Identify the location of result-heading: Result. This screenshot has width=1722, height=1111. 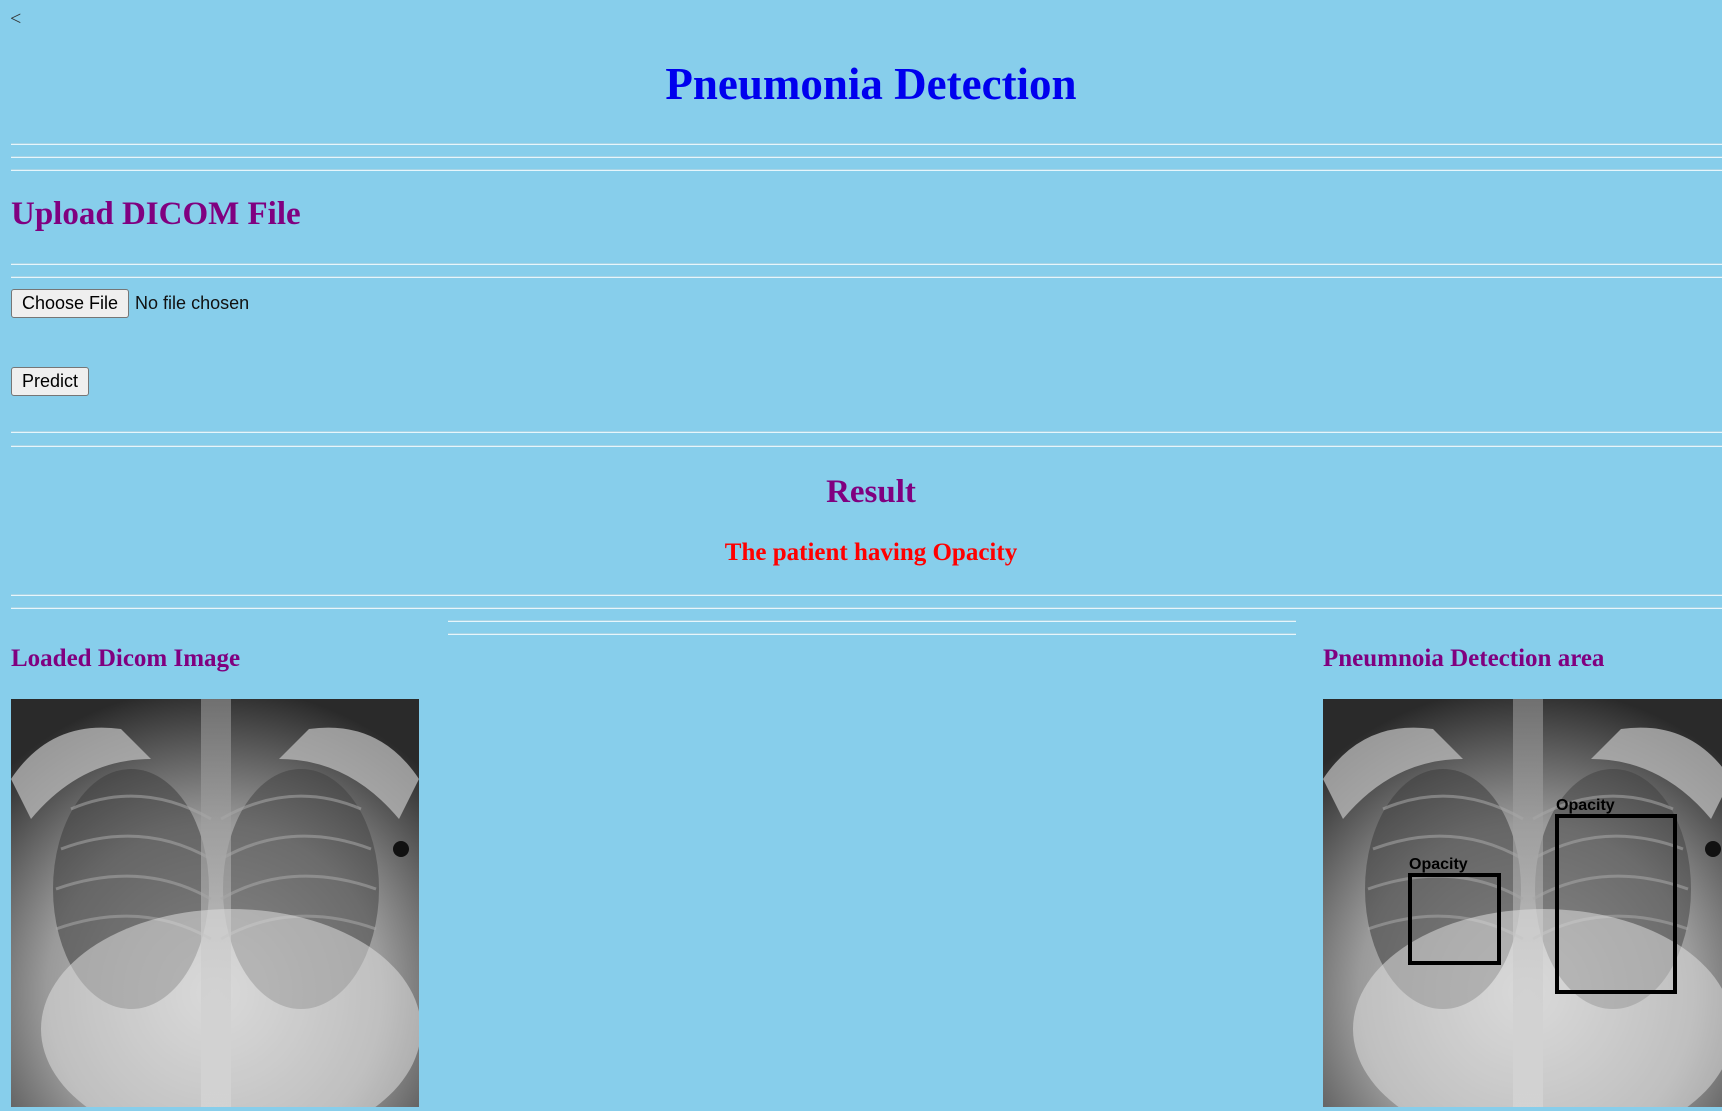
(871, 492).